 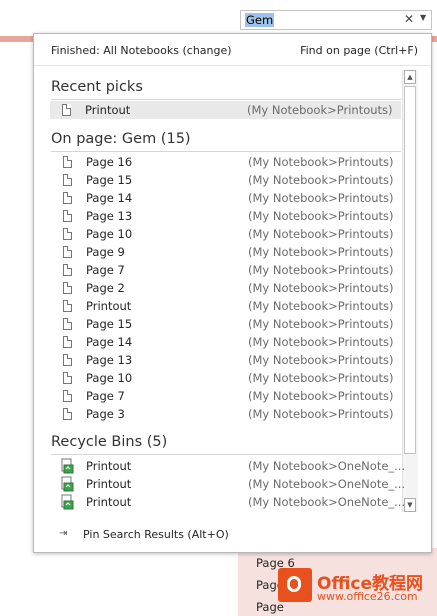 What do you see at coordinates (226, 306) in the screenshot?
I see `on-page-result-item: Printout (My Notebook>Printouts)` at bounding box center [226, 306].